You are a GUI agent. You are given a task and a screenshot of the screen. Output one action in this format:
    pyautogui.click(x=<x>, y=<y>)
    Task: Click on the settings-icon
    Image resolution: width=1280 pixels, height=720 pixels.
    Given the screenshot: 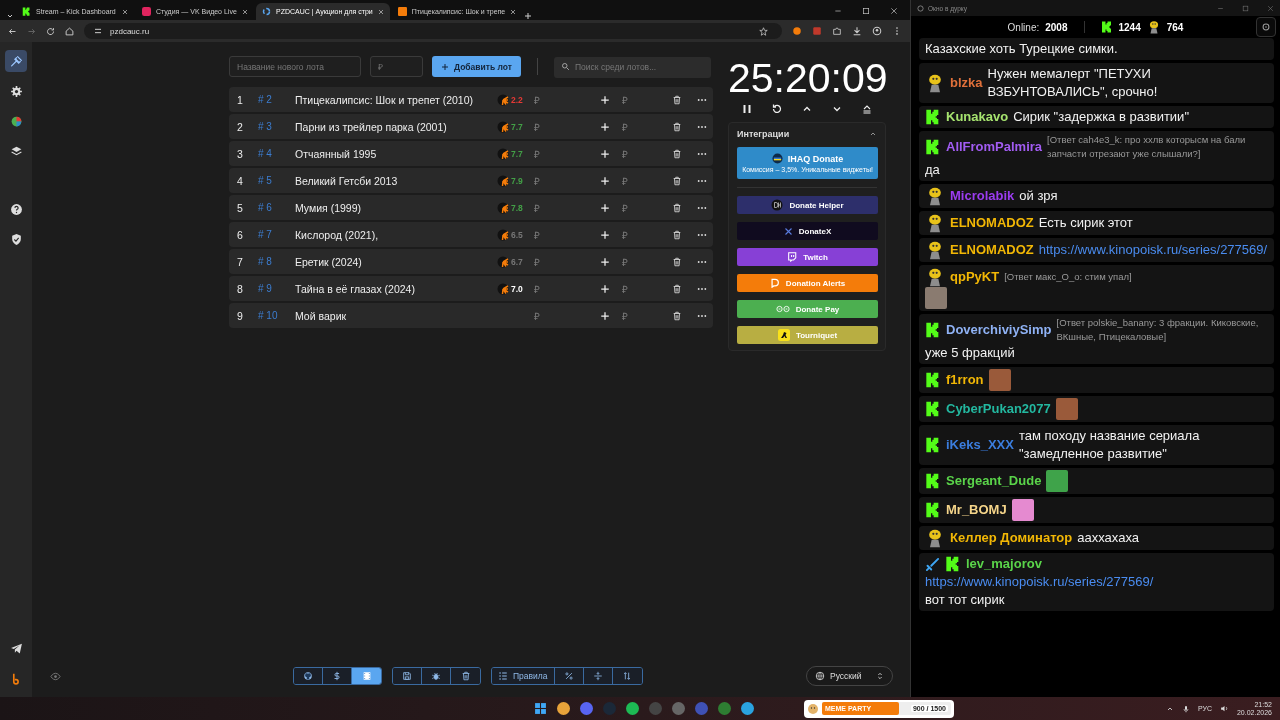 What is the action you would take?
    pyautogui.click(x=1266, y=27)
    